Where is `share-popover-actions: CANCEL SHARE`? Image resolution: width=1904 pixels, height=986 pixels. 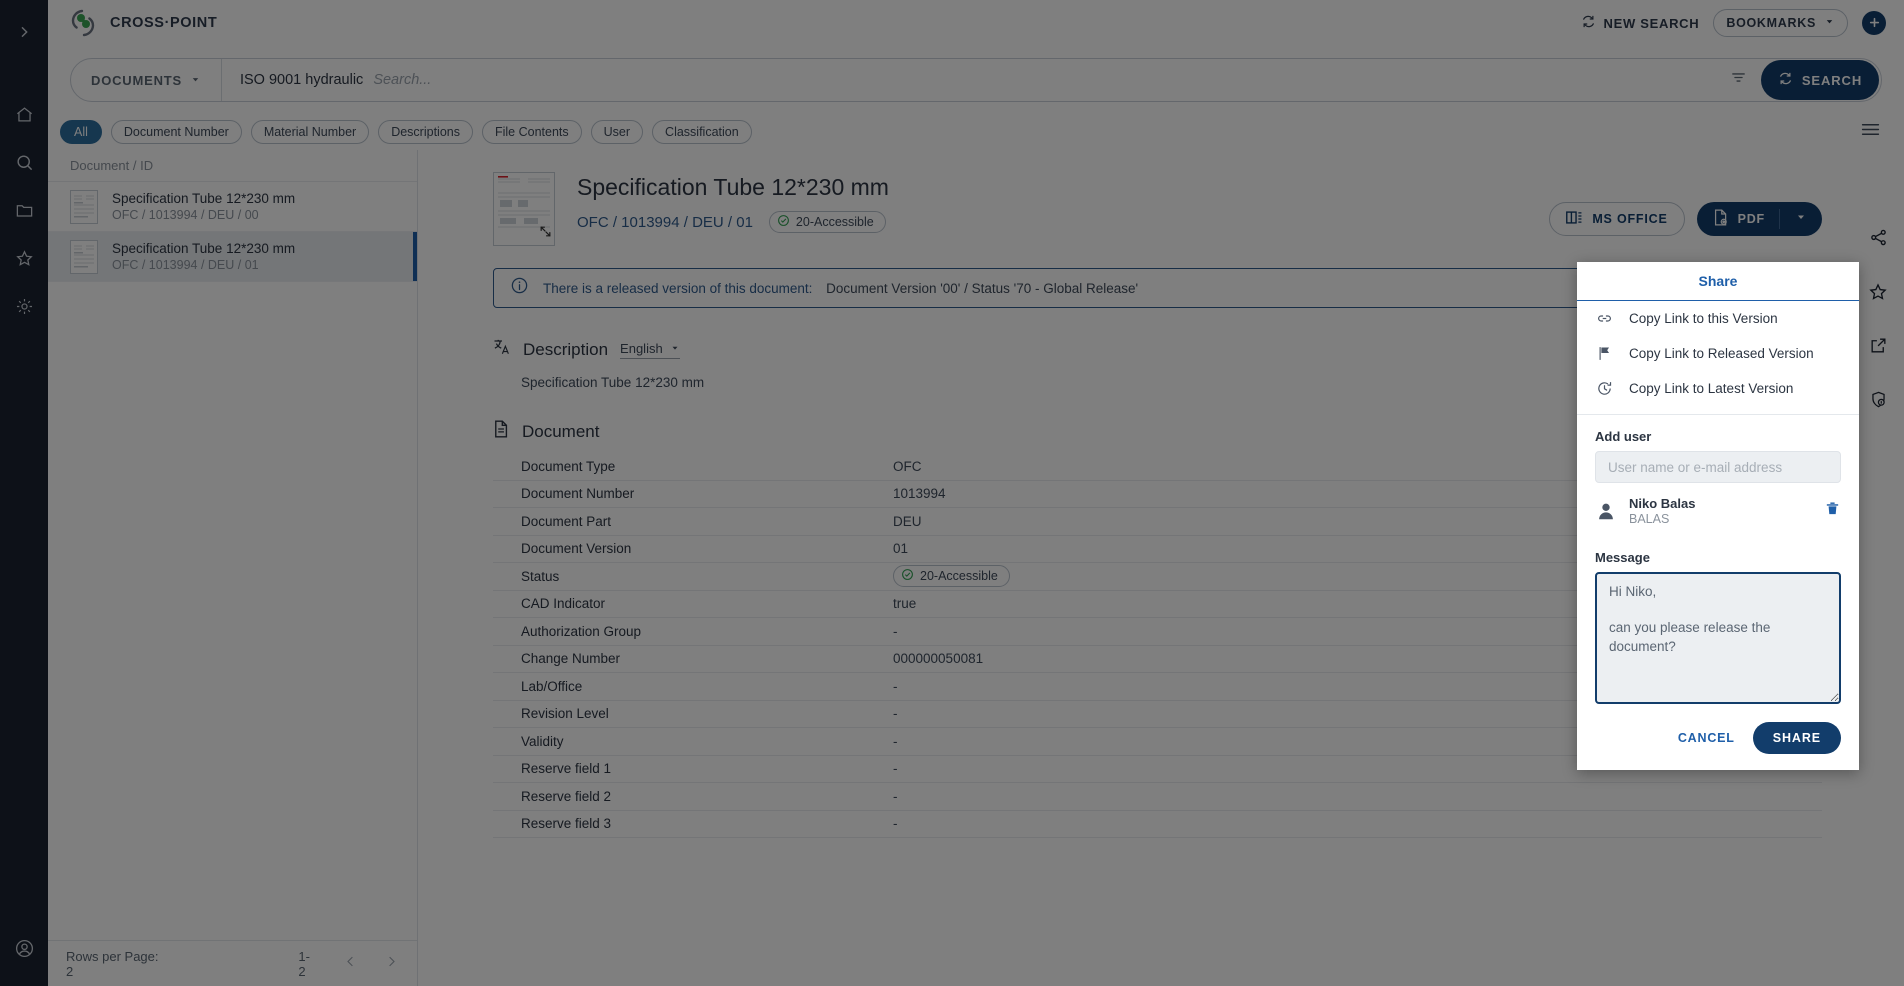
share-popover-actions: CANCEL SHARE is located at coordinates (1718, 731).